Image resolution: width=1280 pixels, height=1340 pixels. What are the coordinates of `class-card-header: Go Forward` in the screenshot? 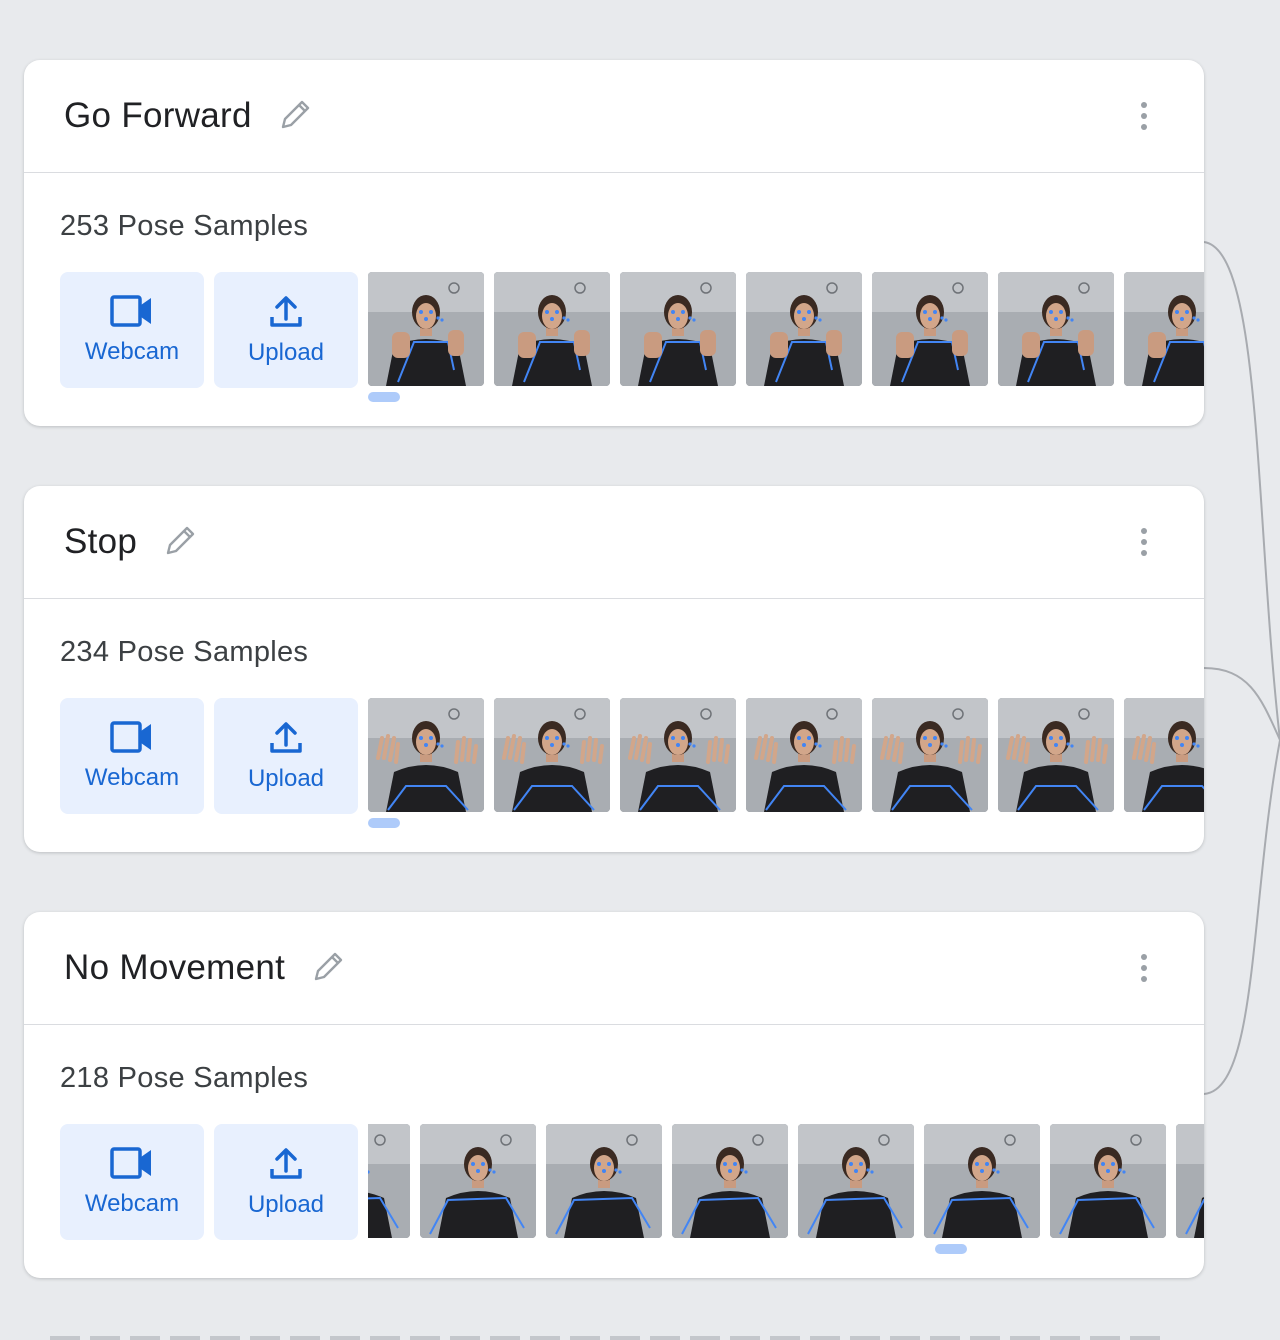 It's located at (614, 116).